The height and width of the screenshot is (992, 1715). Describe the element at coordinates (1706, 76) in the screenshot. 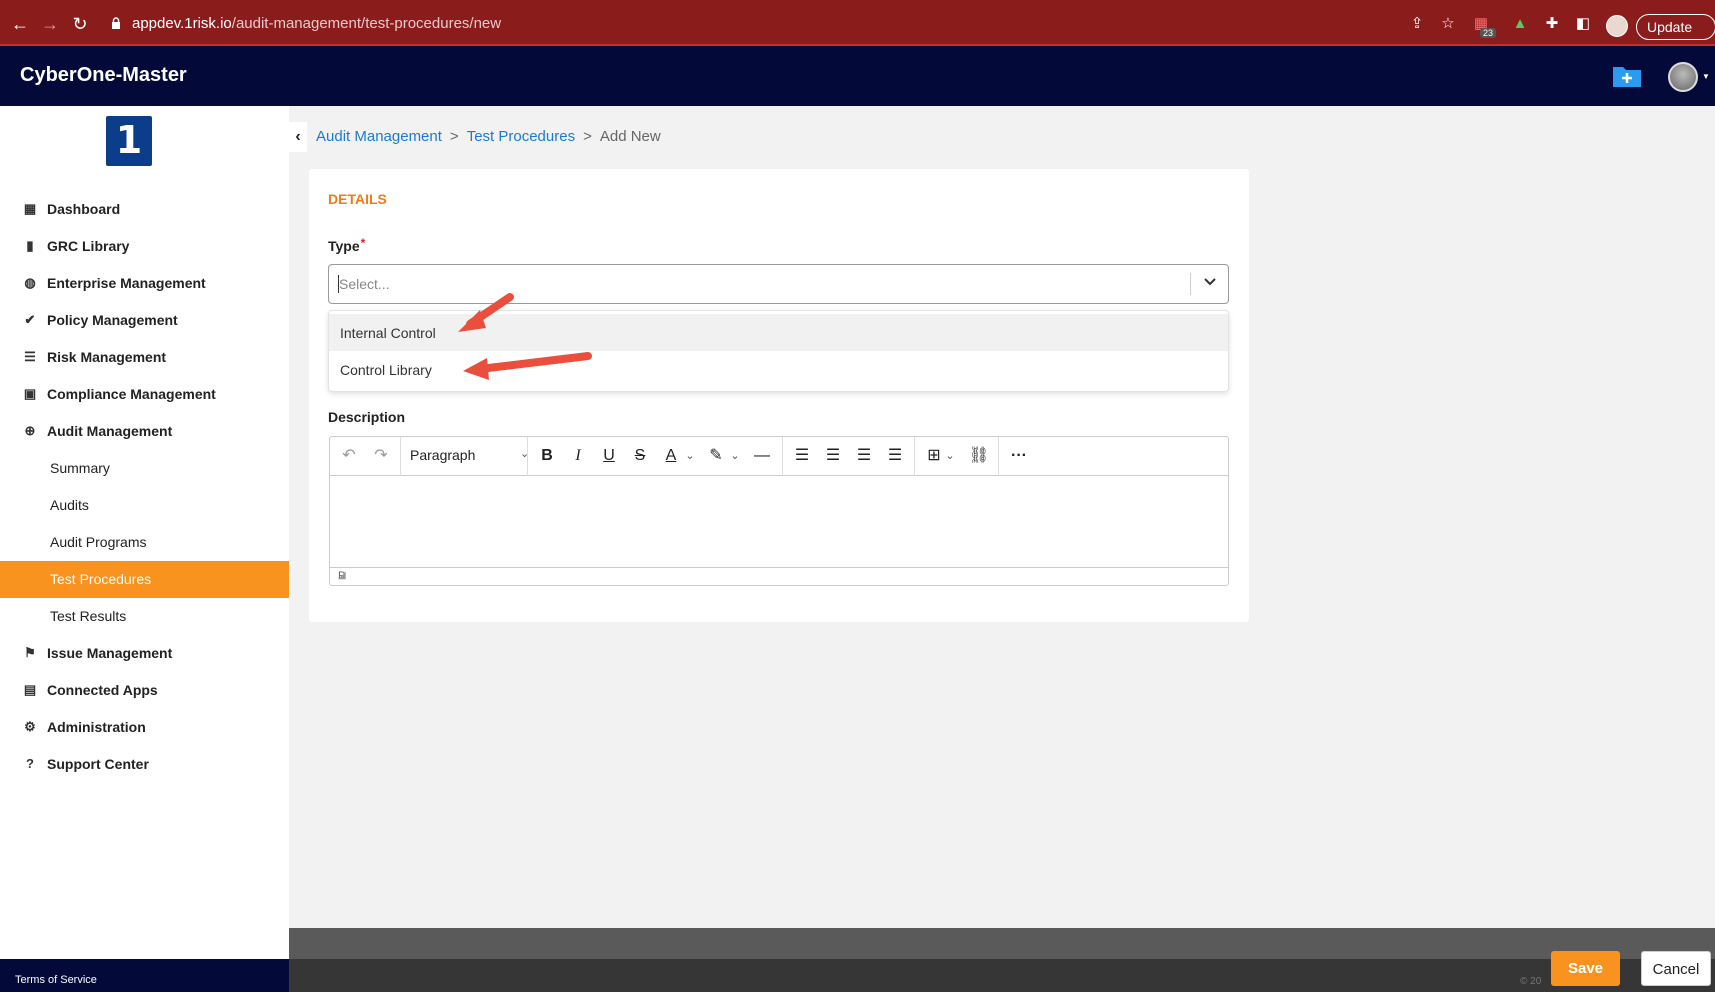

I see `chevron-down-icon: ▼` at that location.